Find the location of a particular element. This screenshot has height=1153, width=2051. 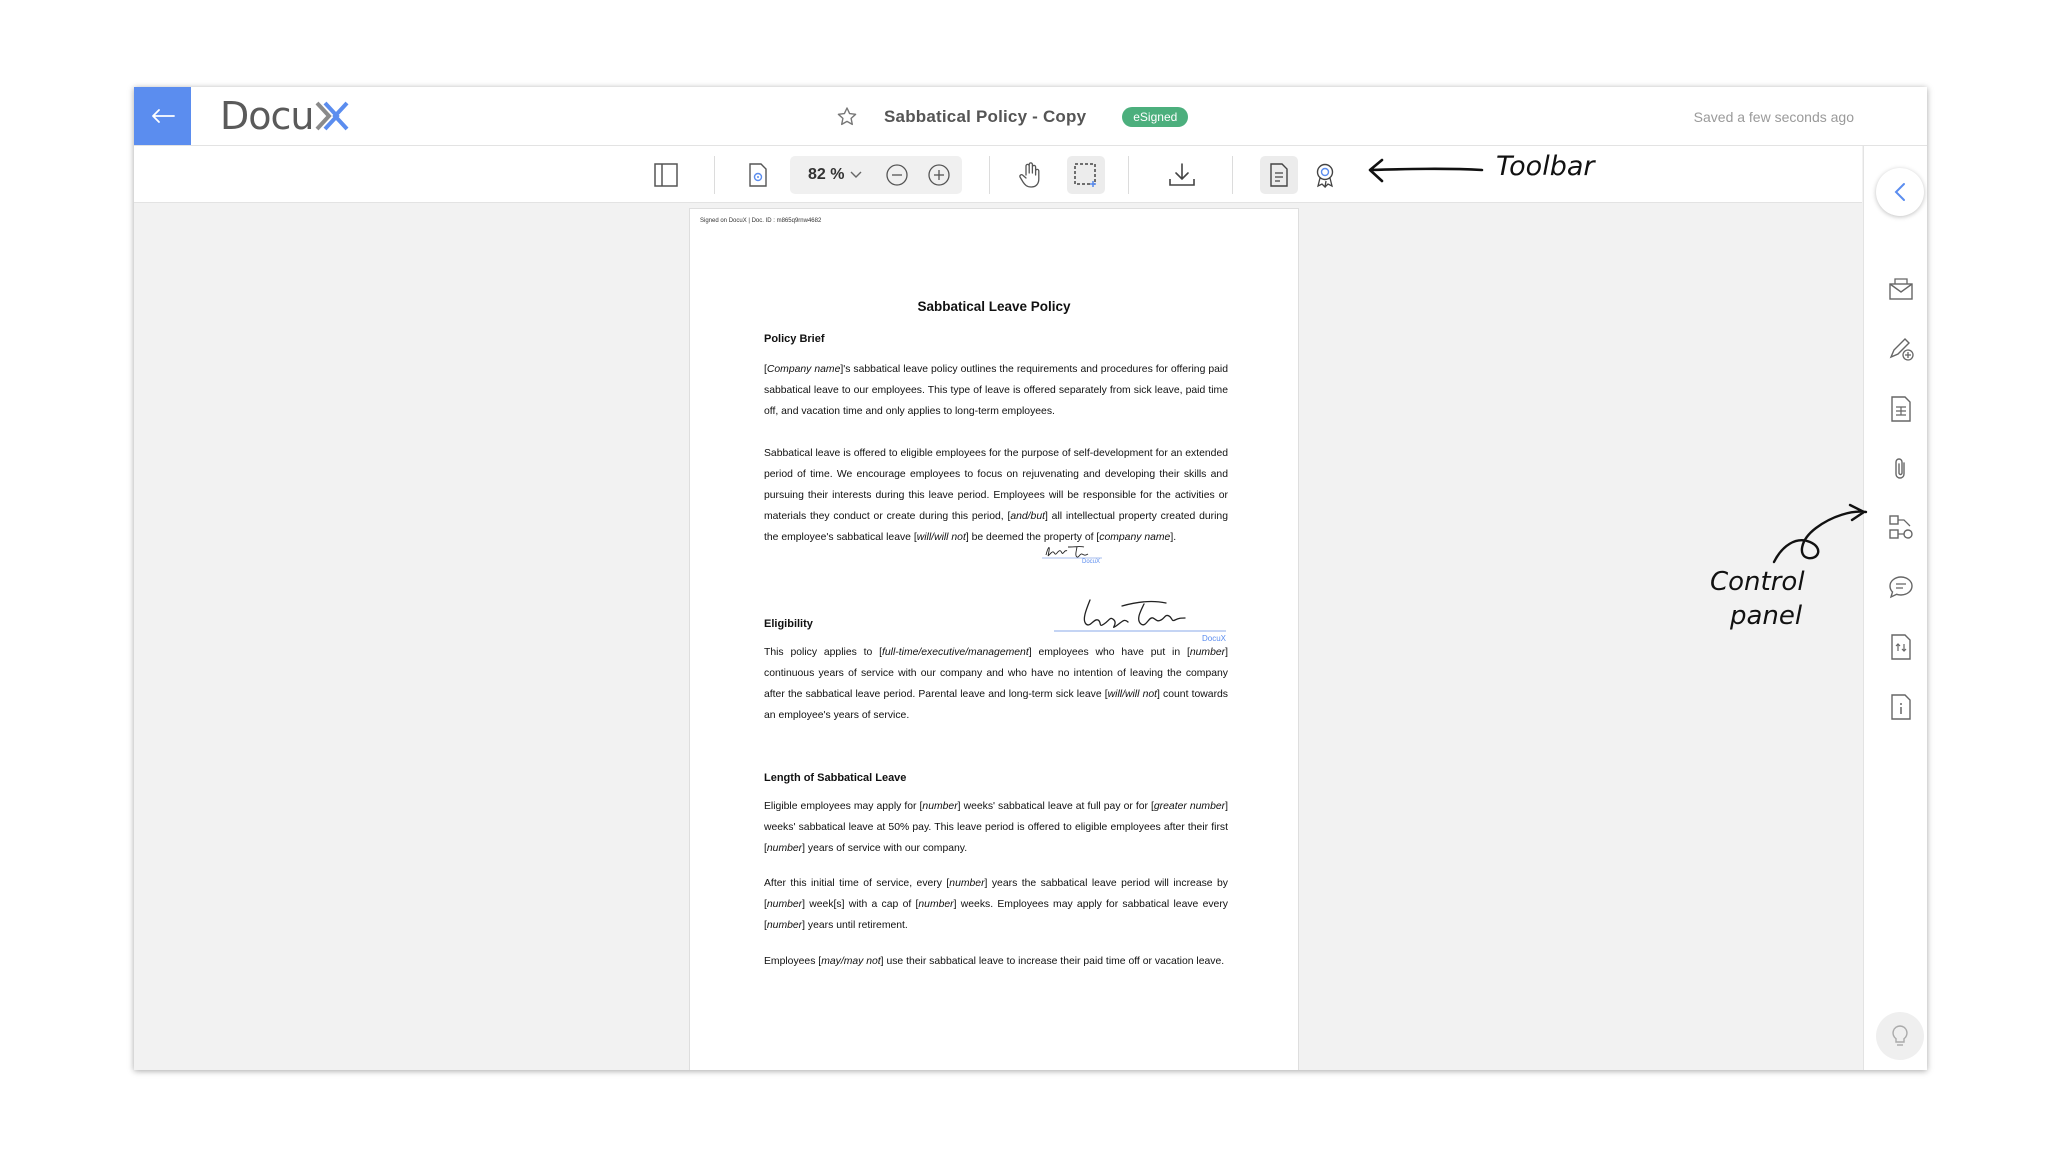

logo-text: Docu is located at coordinates (267, 116).